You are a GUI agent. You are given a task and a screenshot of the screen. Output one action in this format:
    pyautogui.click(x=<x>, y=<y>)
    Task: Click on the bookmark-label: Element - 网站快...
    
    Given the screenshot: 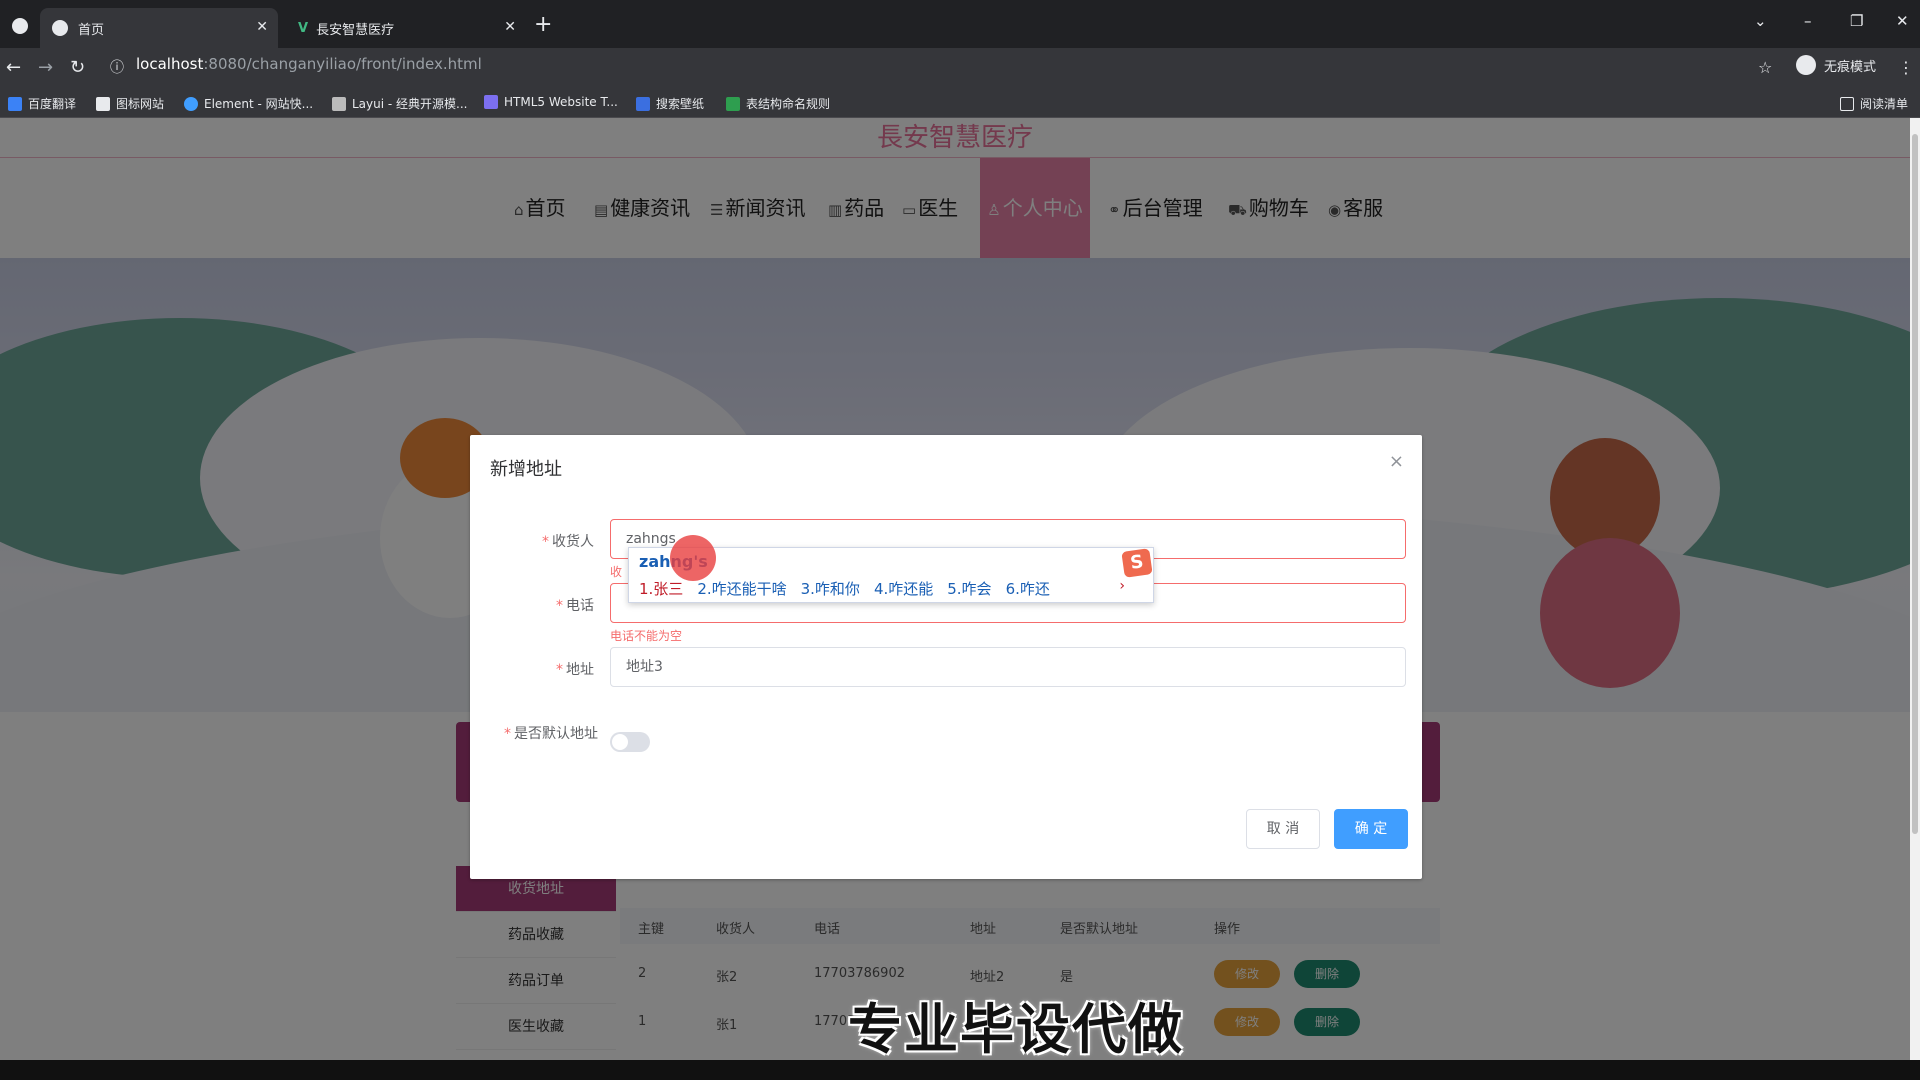 What is the action you would take?
    pyautogui.click(x=259, y=104)
    